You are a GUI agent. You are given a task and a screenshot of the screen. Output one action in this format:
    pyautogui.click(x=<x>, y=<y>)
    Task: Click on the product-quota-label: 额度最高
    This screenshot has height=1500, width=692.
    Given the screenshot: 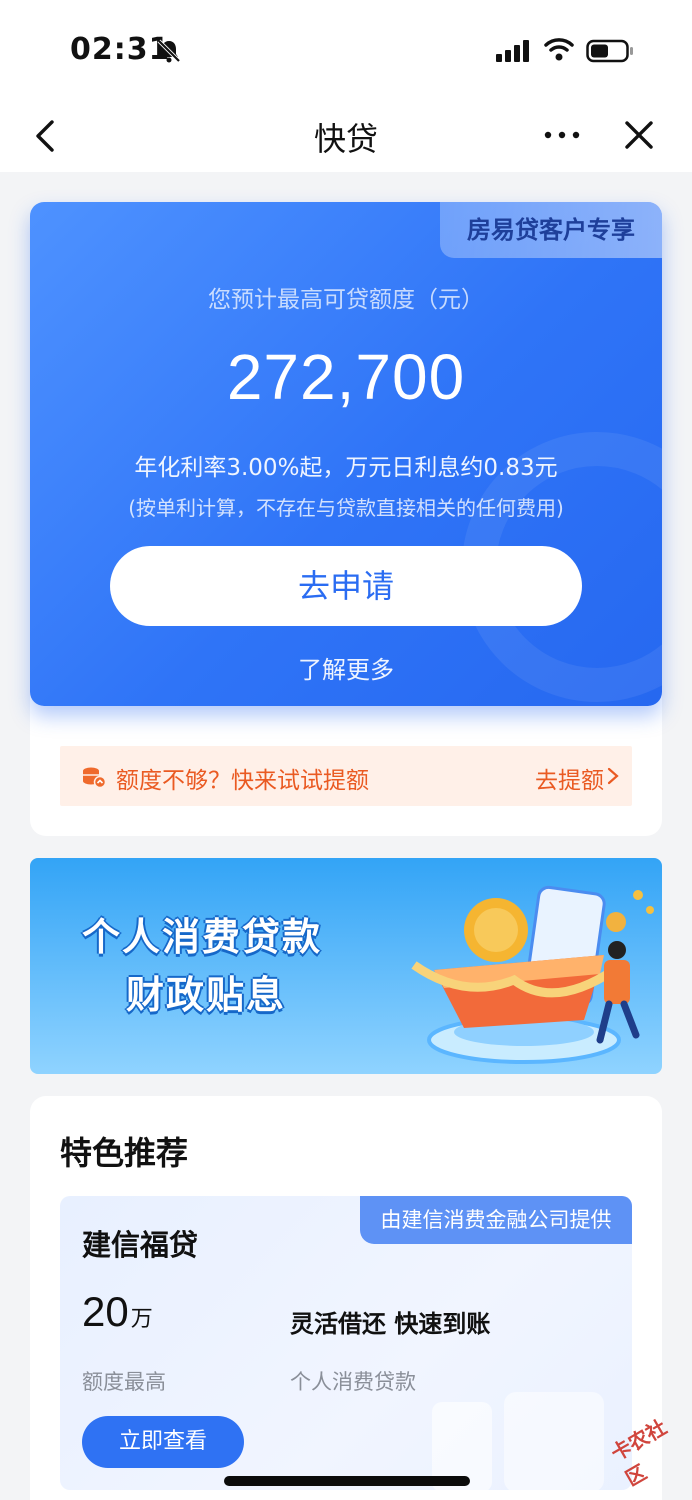 What is the action you would take?
    pyautogui.click(x=124, y=1382)
    